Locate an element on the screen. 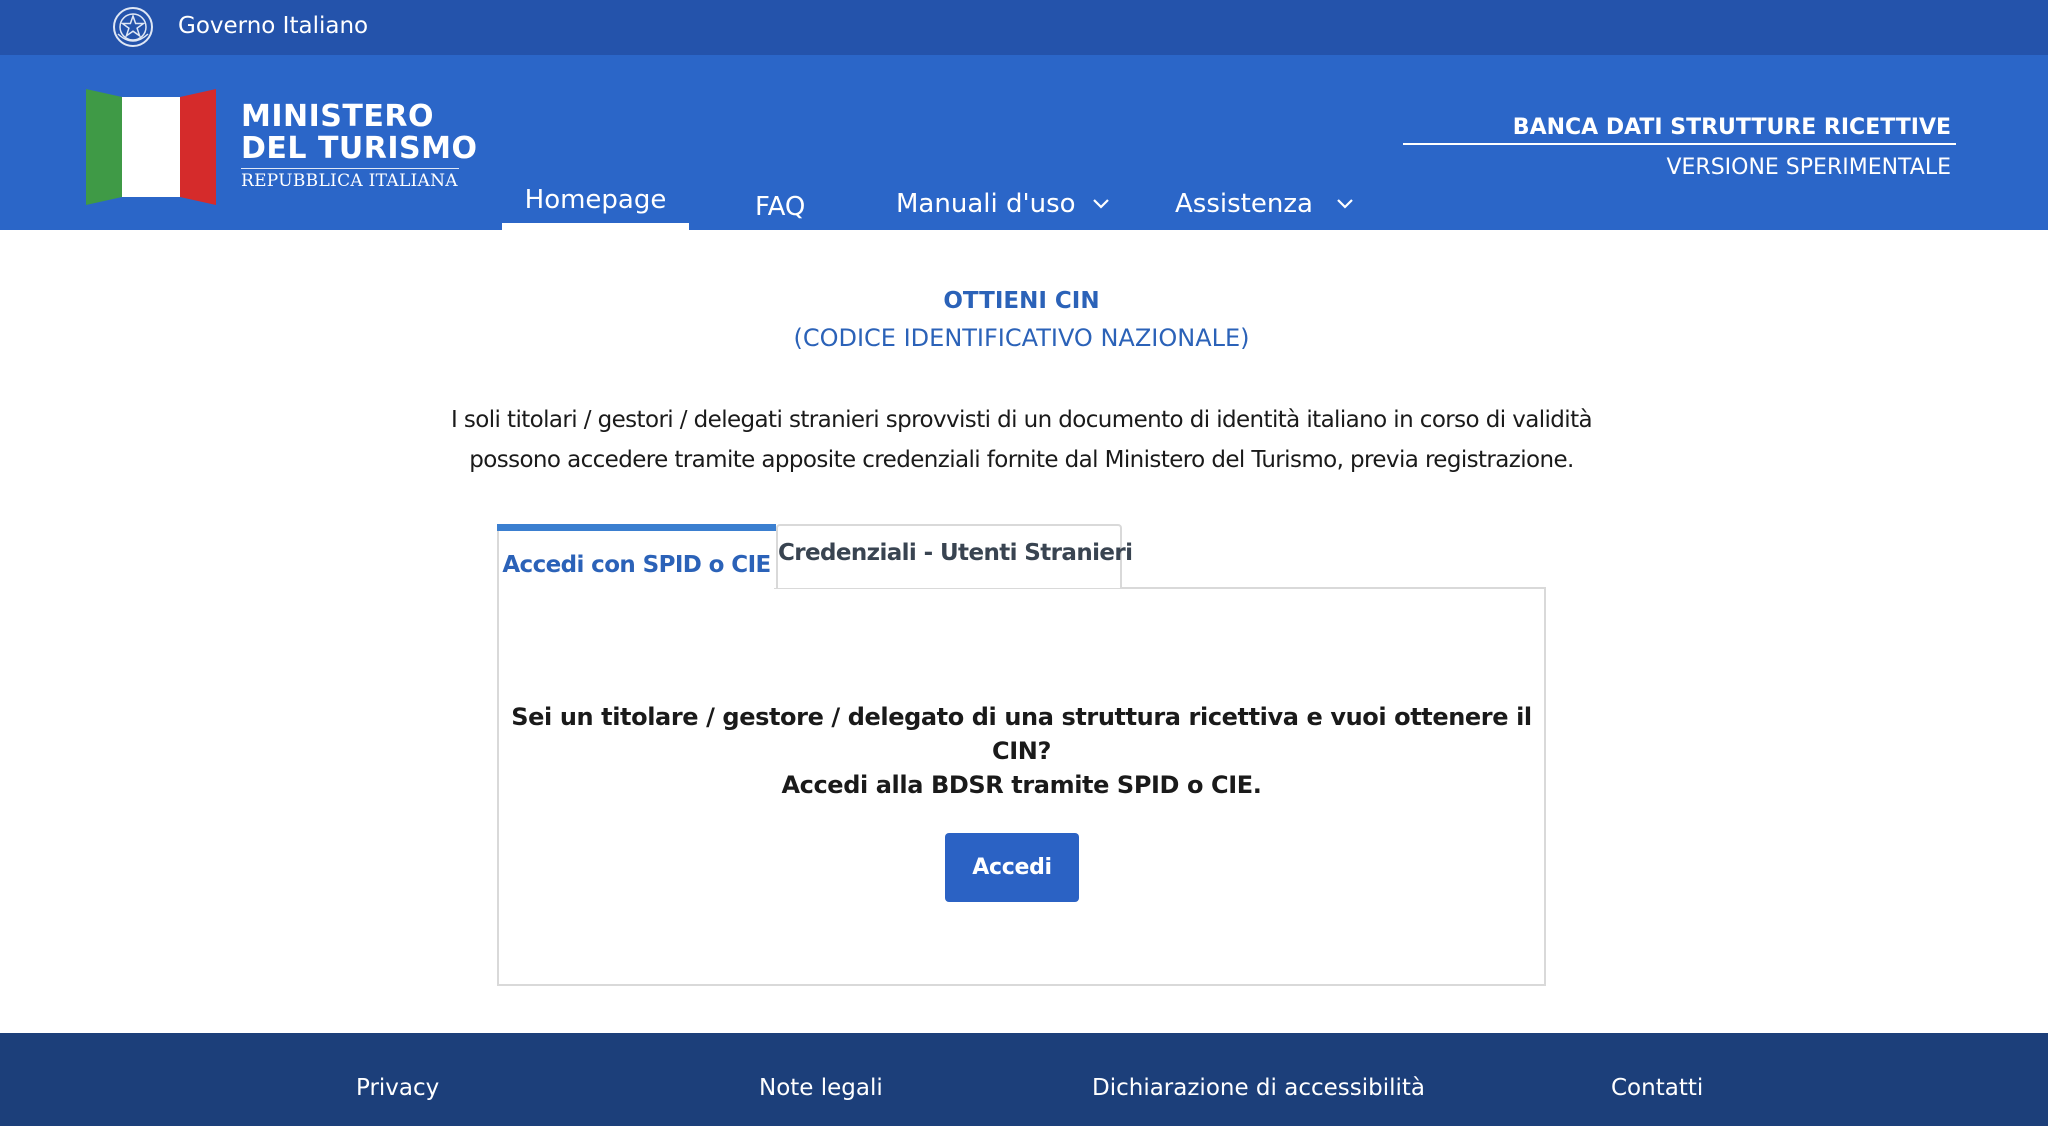  nav-homepage: Homepage is located at coordinates (595, 203).